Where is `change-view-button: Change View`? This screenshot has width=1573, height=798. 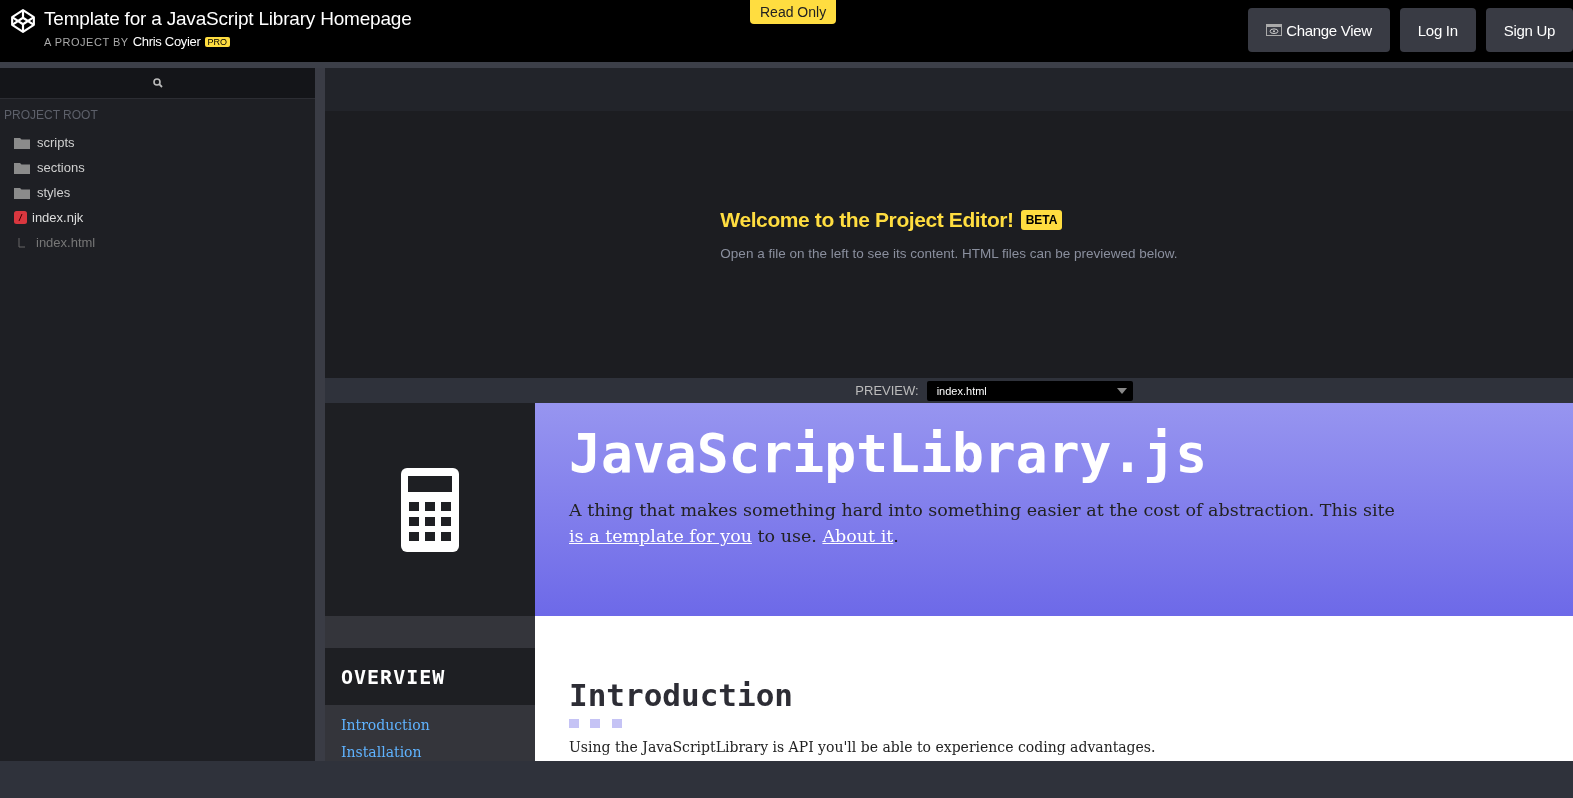
change-view-button: Change View is located at coordinates (1319, 30).